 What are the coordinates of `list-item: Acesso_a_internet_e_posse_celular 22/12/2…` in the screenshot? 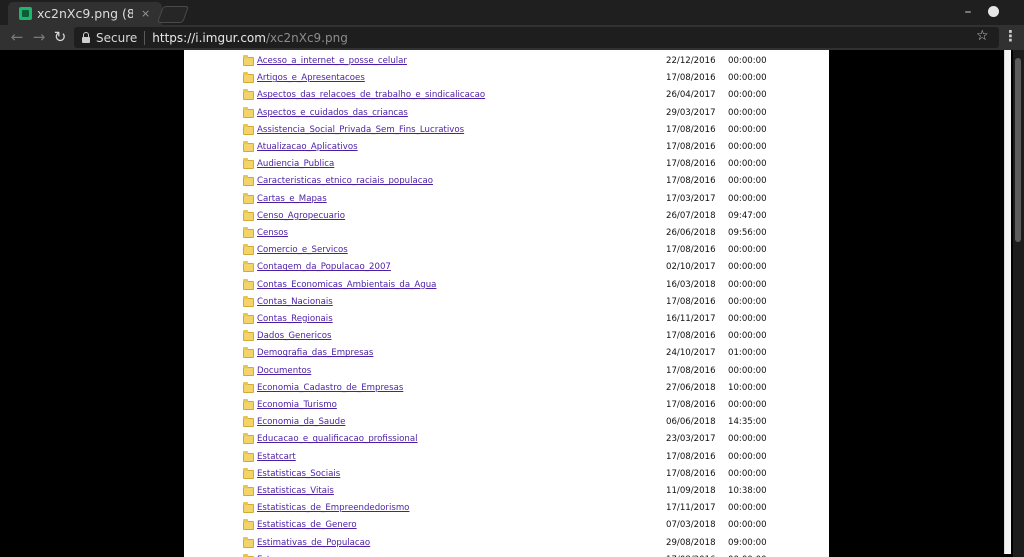 It's located at (504, 61).